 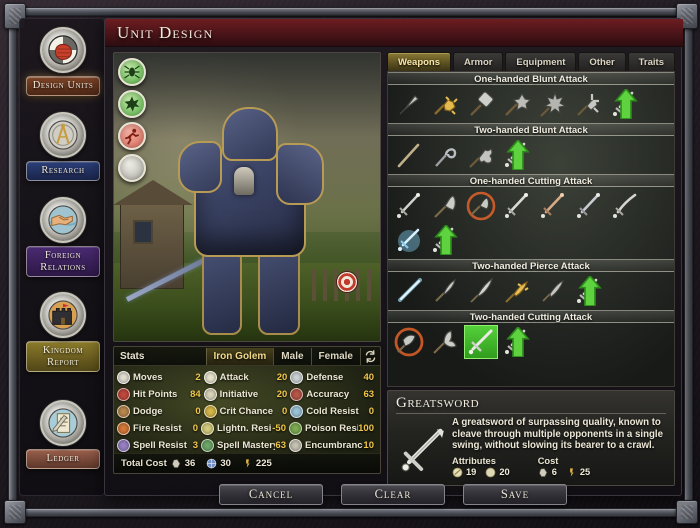 I want to click on weapon-slot-morningstar, so click(x=517, y=104).